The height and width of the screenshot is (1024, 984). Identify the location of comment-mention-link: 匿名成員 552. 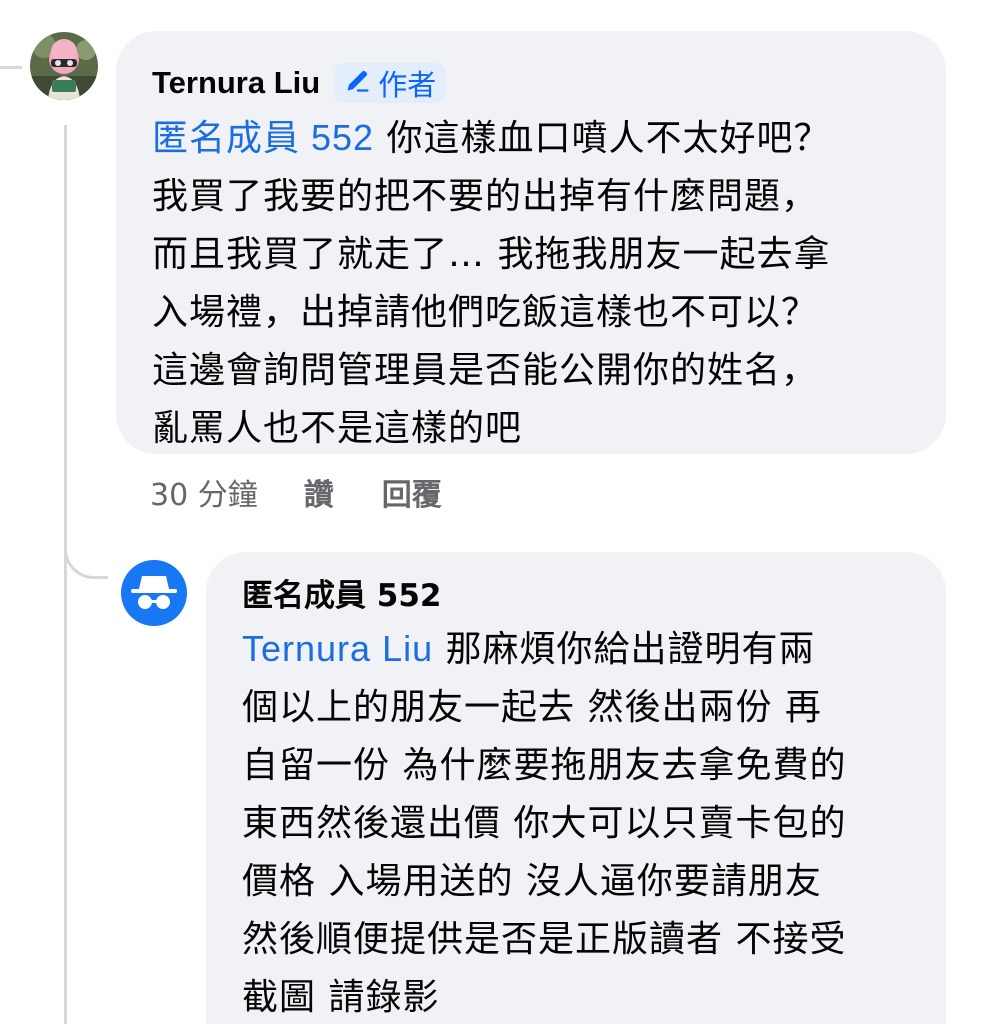
(263, 137).